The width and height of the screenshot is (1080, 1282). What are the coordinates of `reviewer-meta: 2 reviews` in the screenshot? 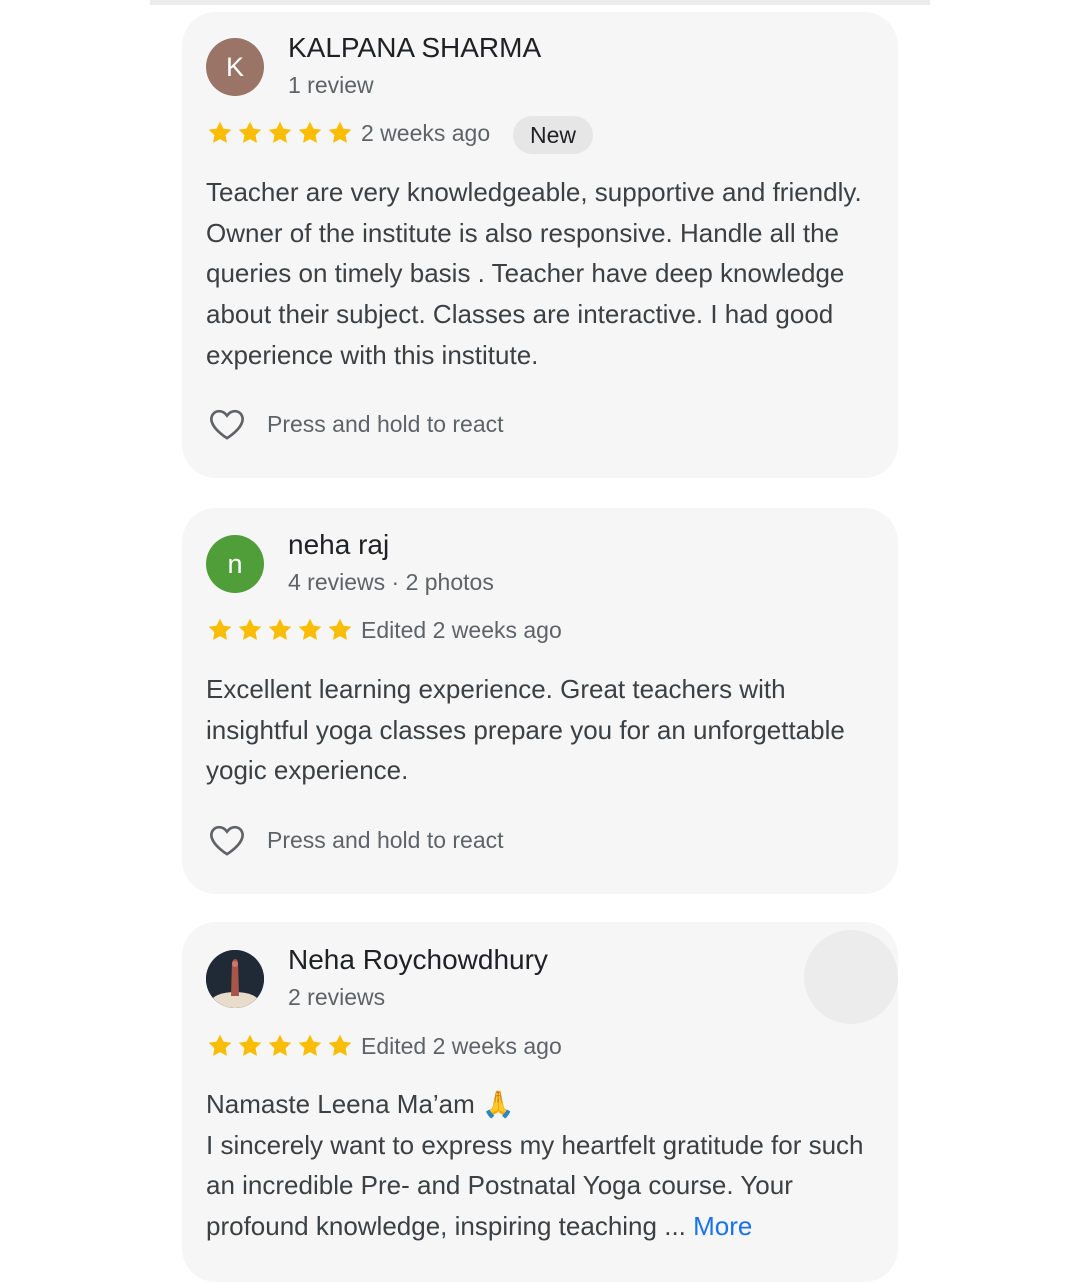 It's located at (337, 997).